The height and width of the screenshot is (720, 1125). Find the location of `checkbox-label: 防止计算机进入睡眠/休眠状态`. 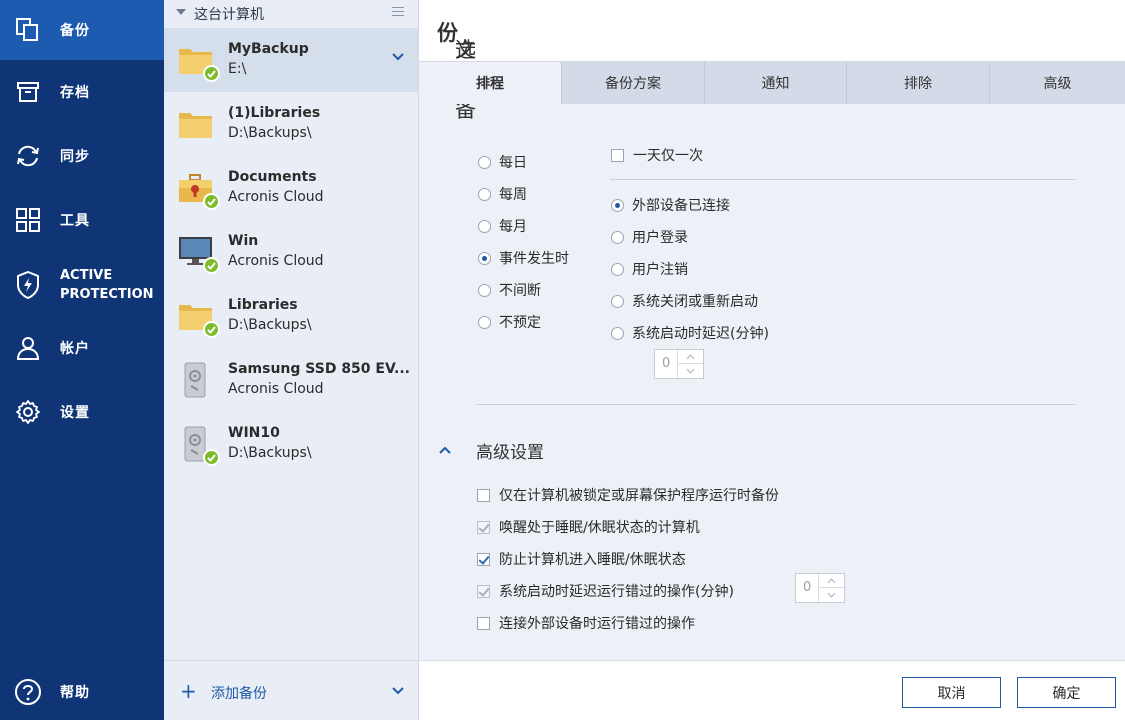

checkbox-label: 防止计算机进入睡眠/休眠状态 is located at coordinates (592, 560).